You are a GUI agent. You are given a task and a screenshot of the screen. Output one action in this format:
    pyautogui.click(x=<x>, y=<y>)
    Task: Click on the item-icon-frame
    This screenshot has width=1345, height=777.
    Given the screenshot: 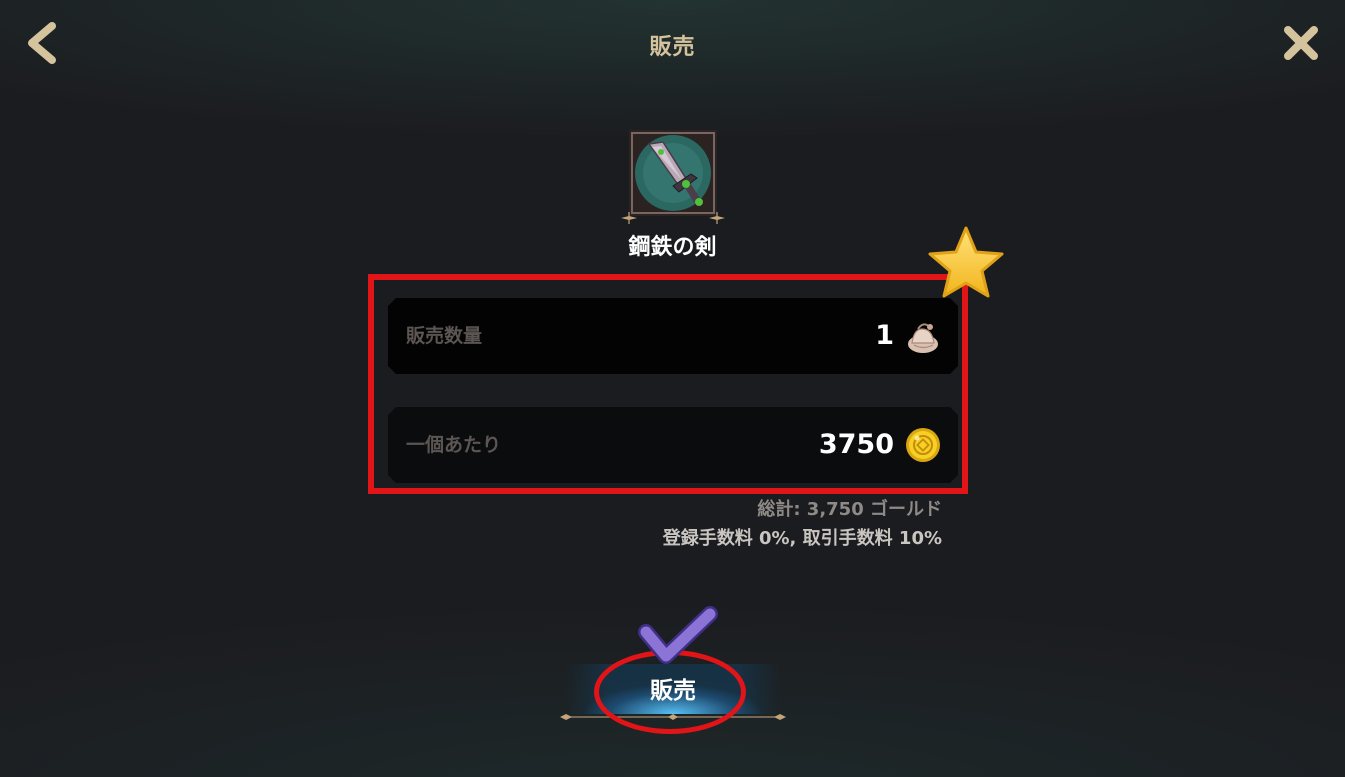 What is the action you would take?
    pyautogui.click(x=673, y=176)
    